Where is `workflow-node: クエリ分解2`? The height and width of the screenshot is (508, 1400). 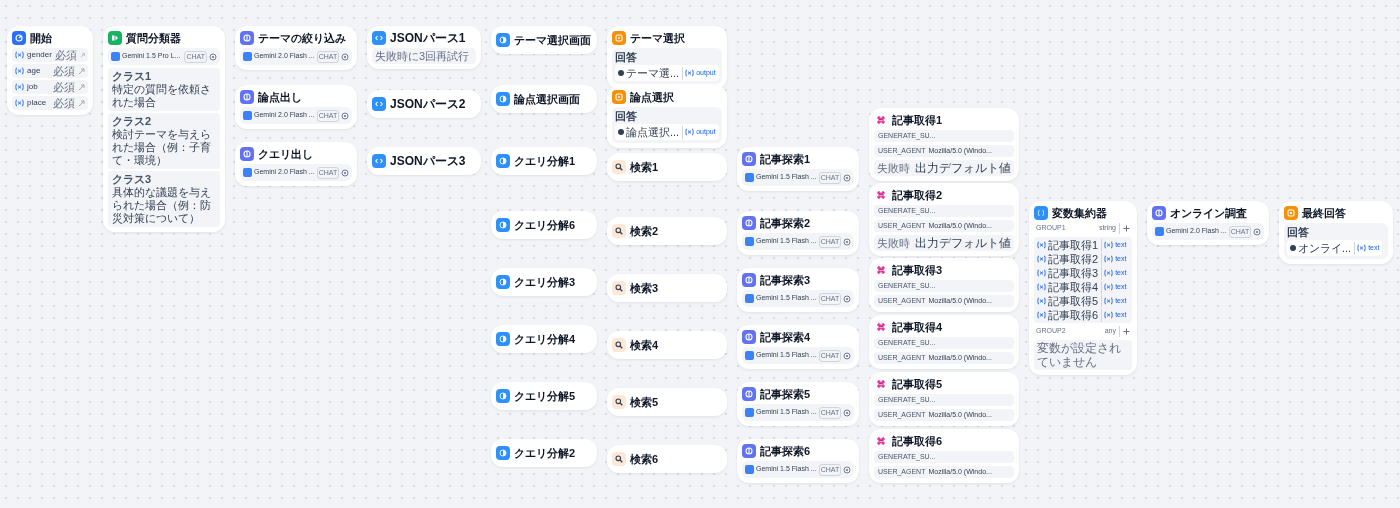 workflow-node: クエリ分解2 is located at coordinates (544, 453).